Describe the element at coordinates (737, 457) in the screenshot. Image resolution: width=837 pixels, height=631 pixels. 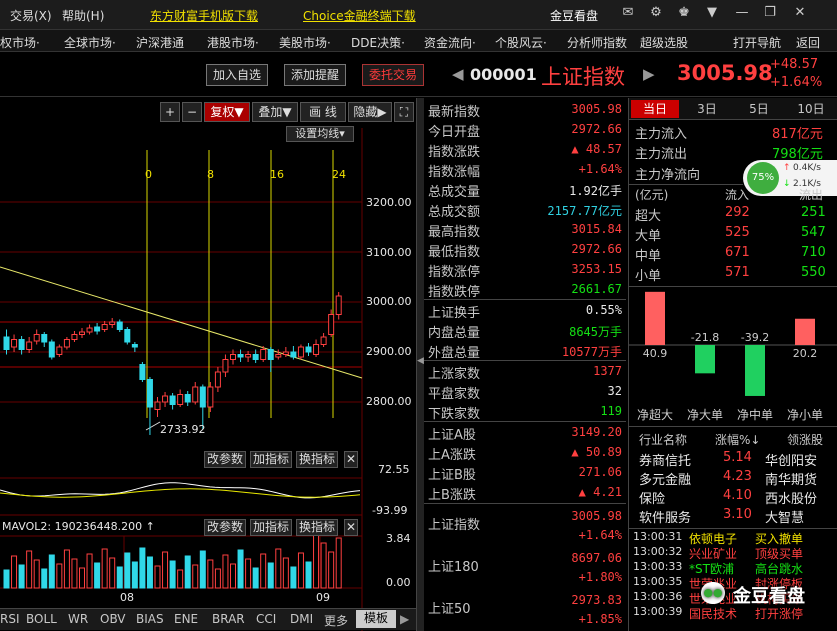
I see `sector-pct: 5.14` at that location.